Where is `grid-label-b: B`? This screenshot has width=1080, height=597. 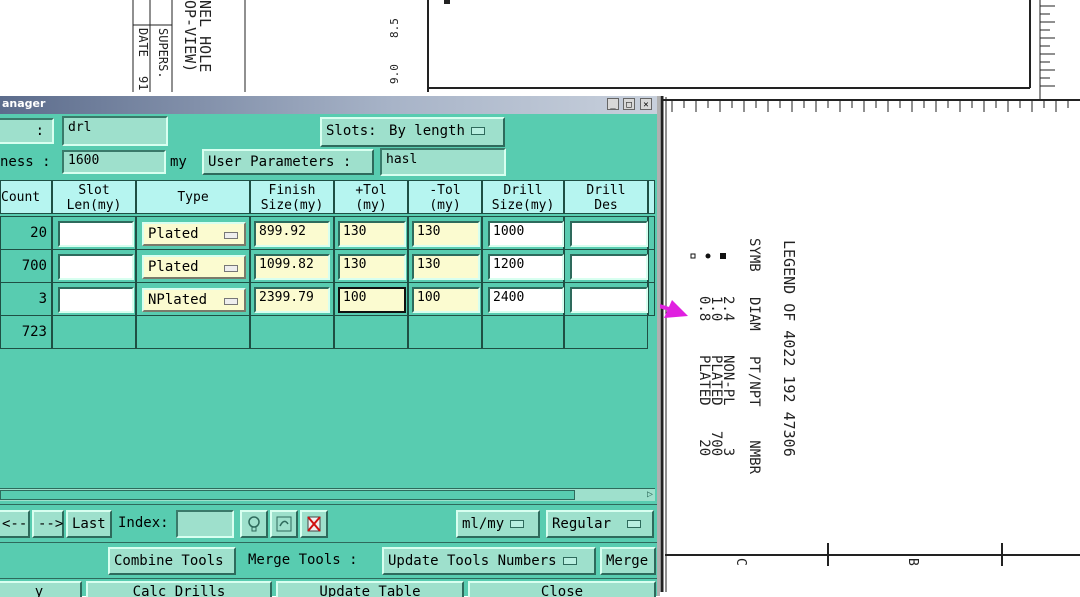 grid-label-b: B is located at coordinates (912, 562).